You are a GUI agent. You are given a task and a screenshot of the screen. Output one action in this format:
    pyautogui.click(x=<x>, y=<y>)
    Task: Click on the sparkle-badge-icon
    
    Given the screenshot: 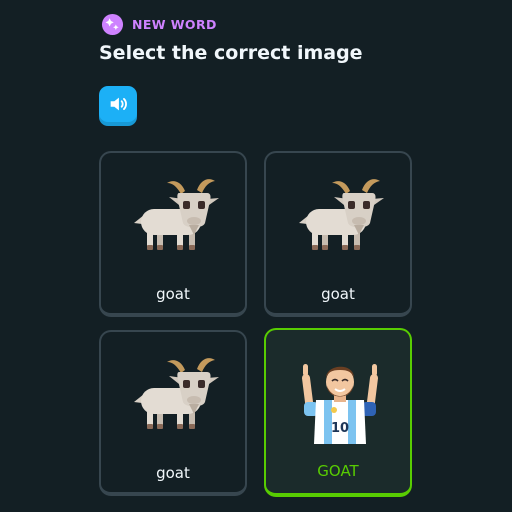 What is the action you would take?
    pyautogui.click(x=112, y=24)
    